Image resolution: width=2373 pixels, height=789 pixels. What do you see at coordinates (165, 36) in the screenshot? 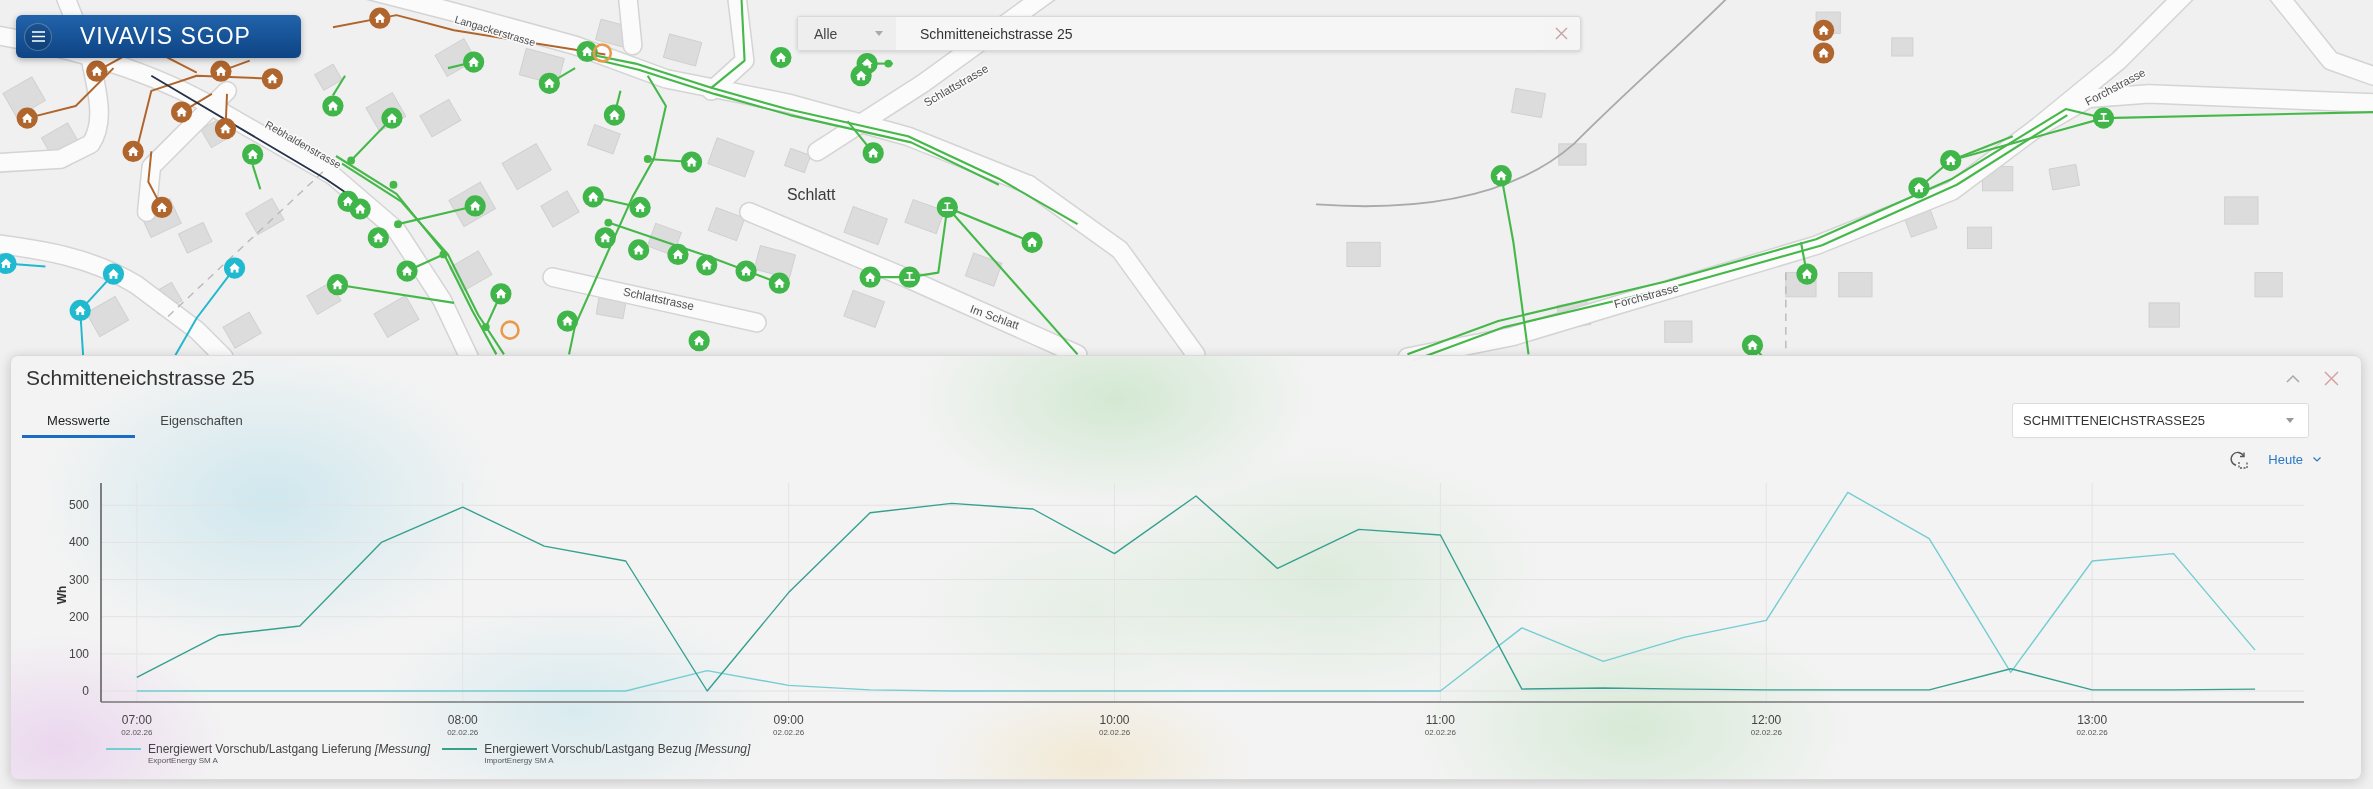
I see `app-logo: VIVAVIS SGOP` at bounding box center [165, 36].